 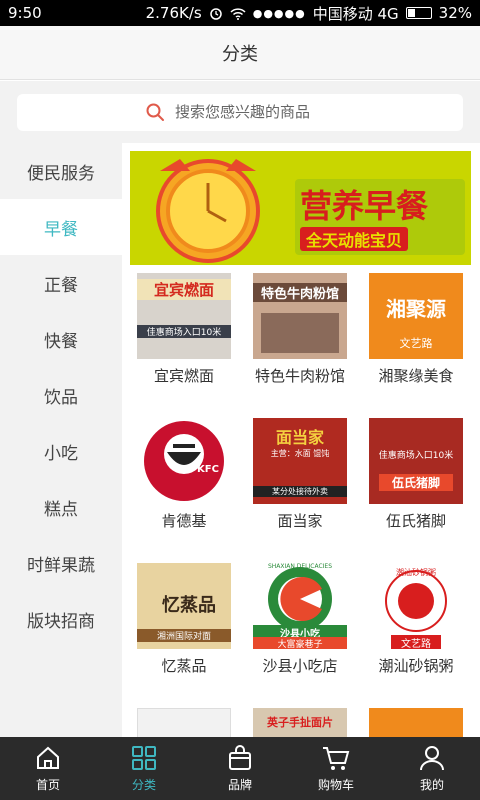 I want to click on sidebar-item-main-meal: 正餐, so click(x=61, y=283).